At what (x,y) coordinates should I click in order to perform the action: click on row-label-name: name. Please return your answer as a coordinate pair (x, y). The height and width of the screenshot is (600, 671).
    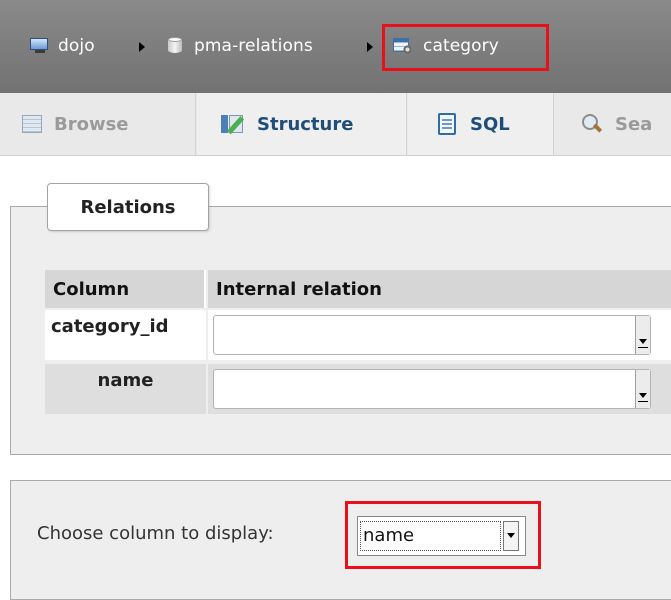
    Looking at the image, I should click on (125, 389).